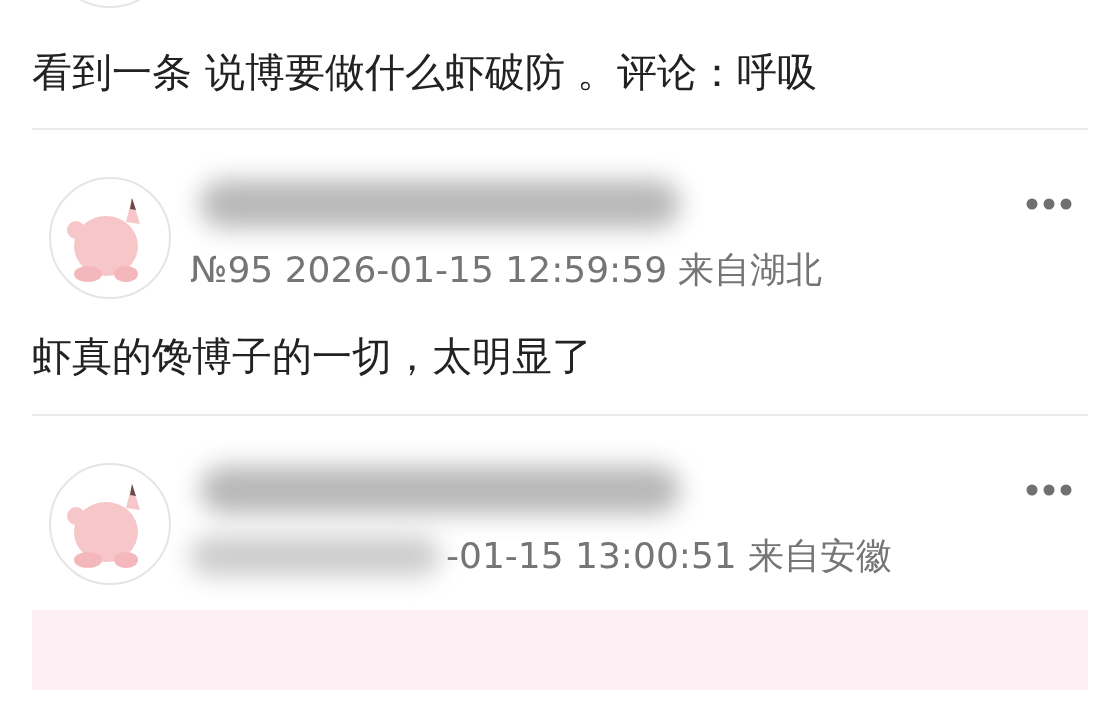 The width and height of the screenshot is (1120, 717). Describe the element at coordinates (312, 356) in the screenshot. I see `comment-text: 虾真的馋博子的一切，太明显了` at that location.